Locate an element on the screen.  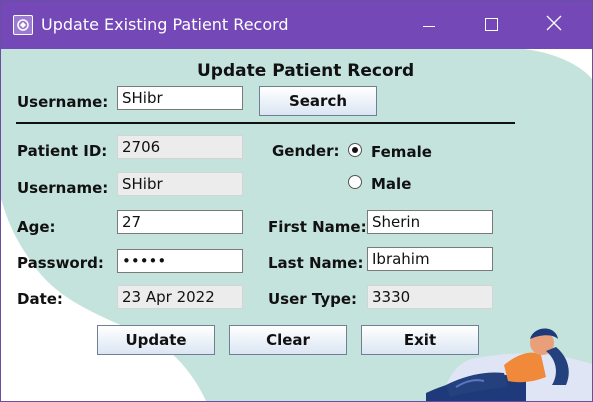
gender-female-radio is located at coordinates (355, 150).